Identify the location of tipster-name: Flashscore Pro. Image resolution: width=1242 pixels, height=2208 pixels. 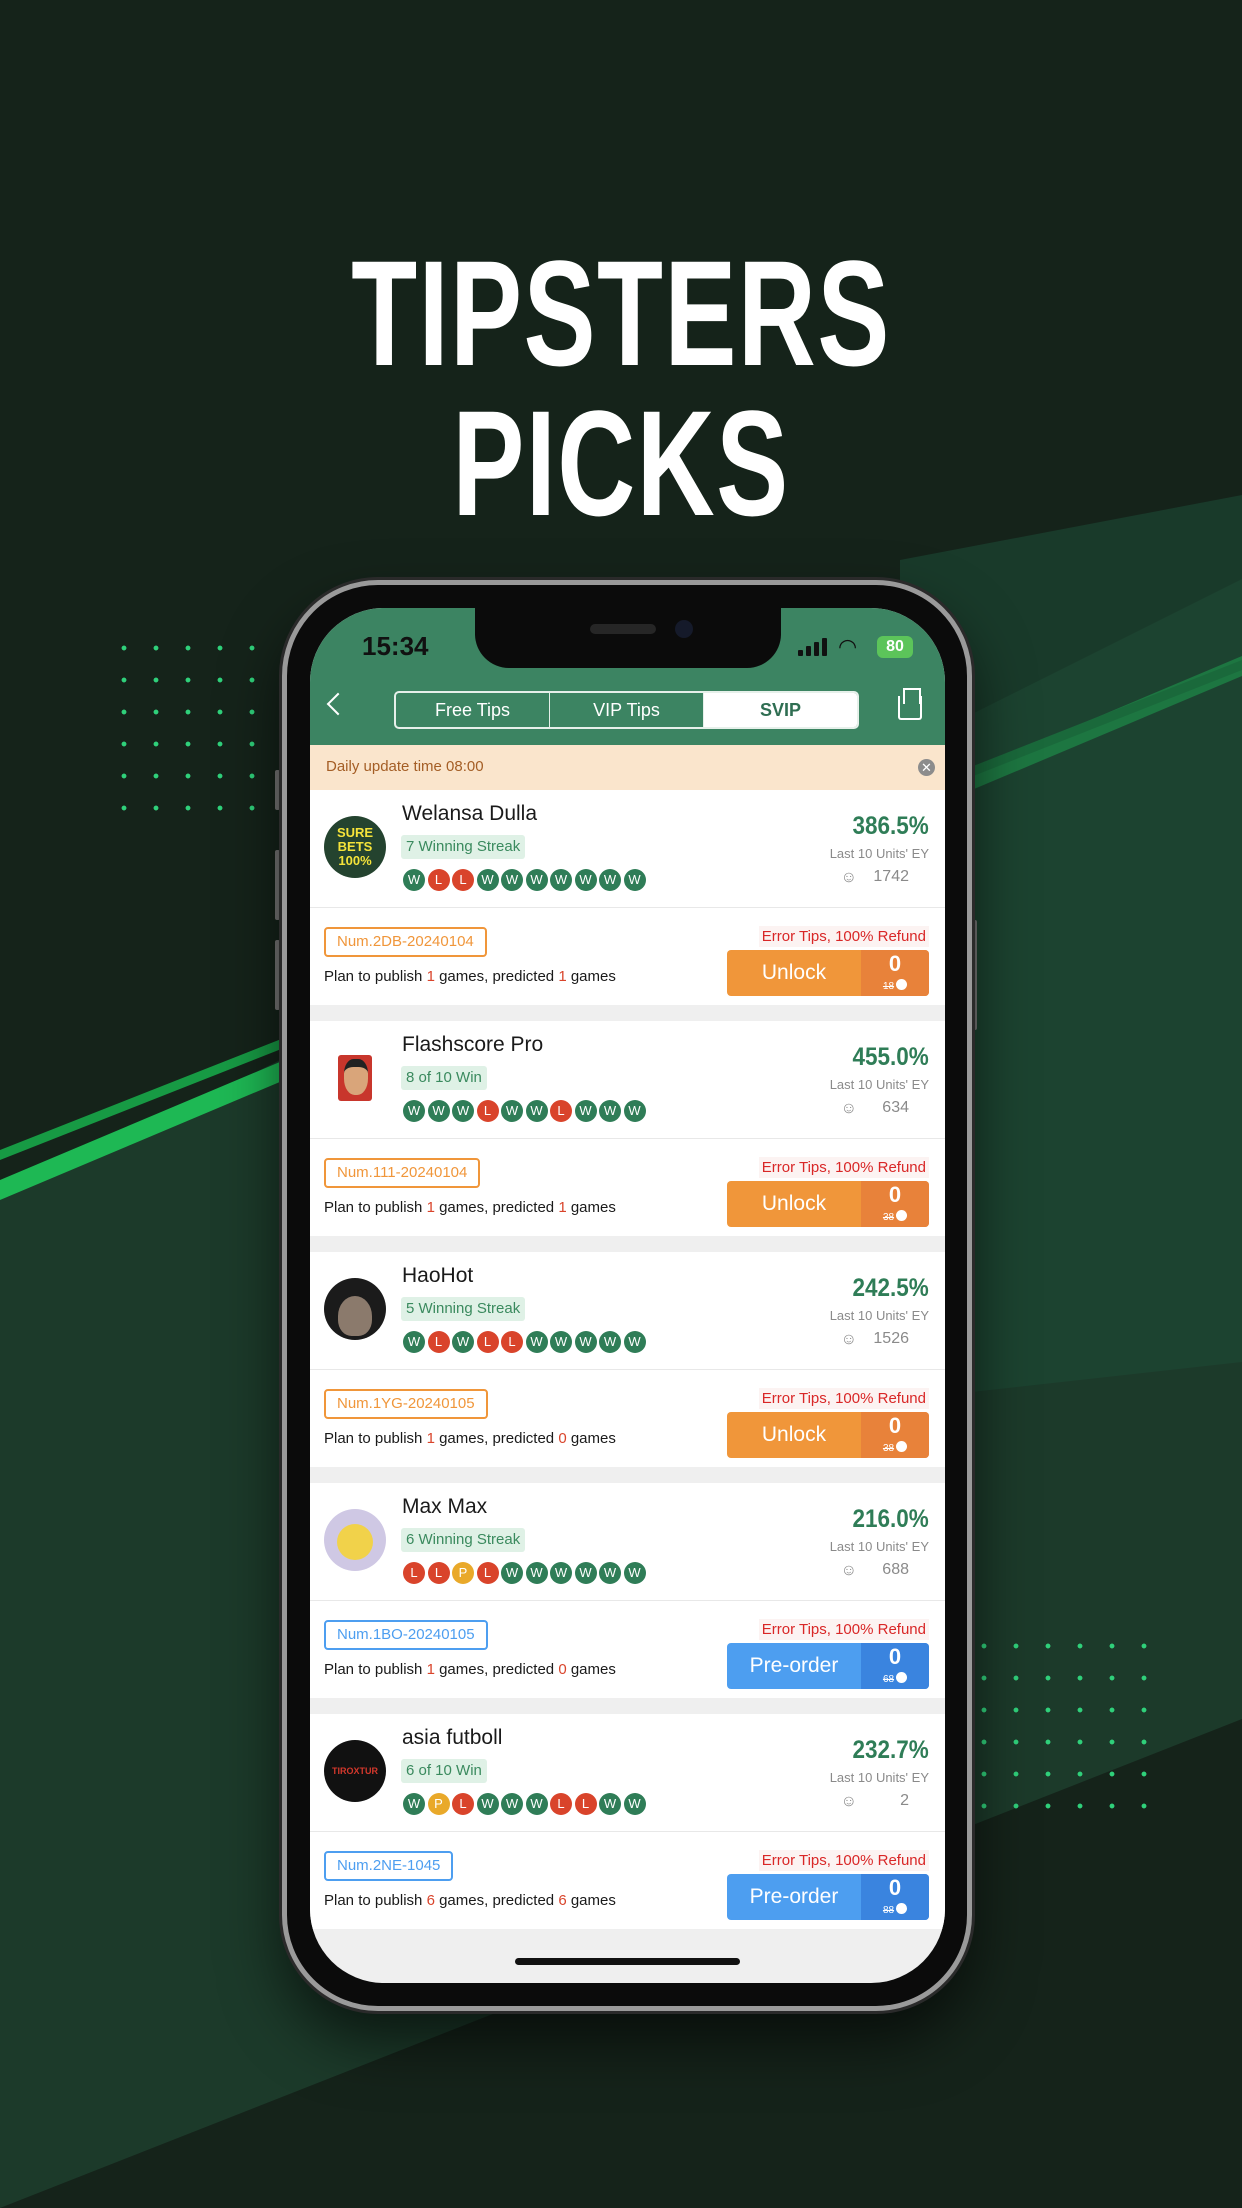
(472, 1045).